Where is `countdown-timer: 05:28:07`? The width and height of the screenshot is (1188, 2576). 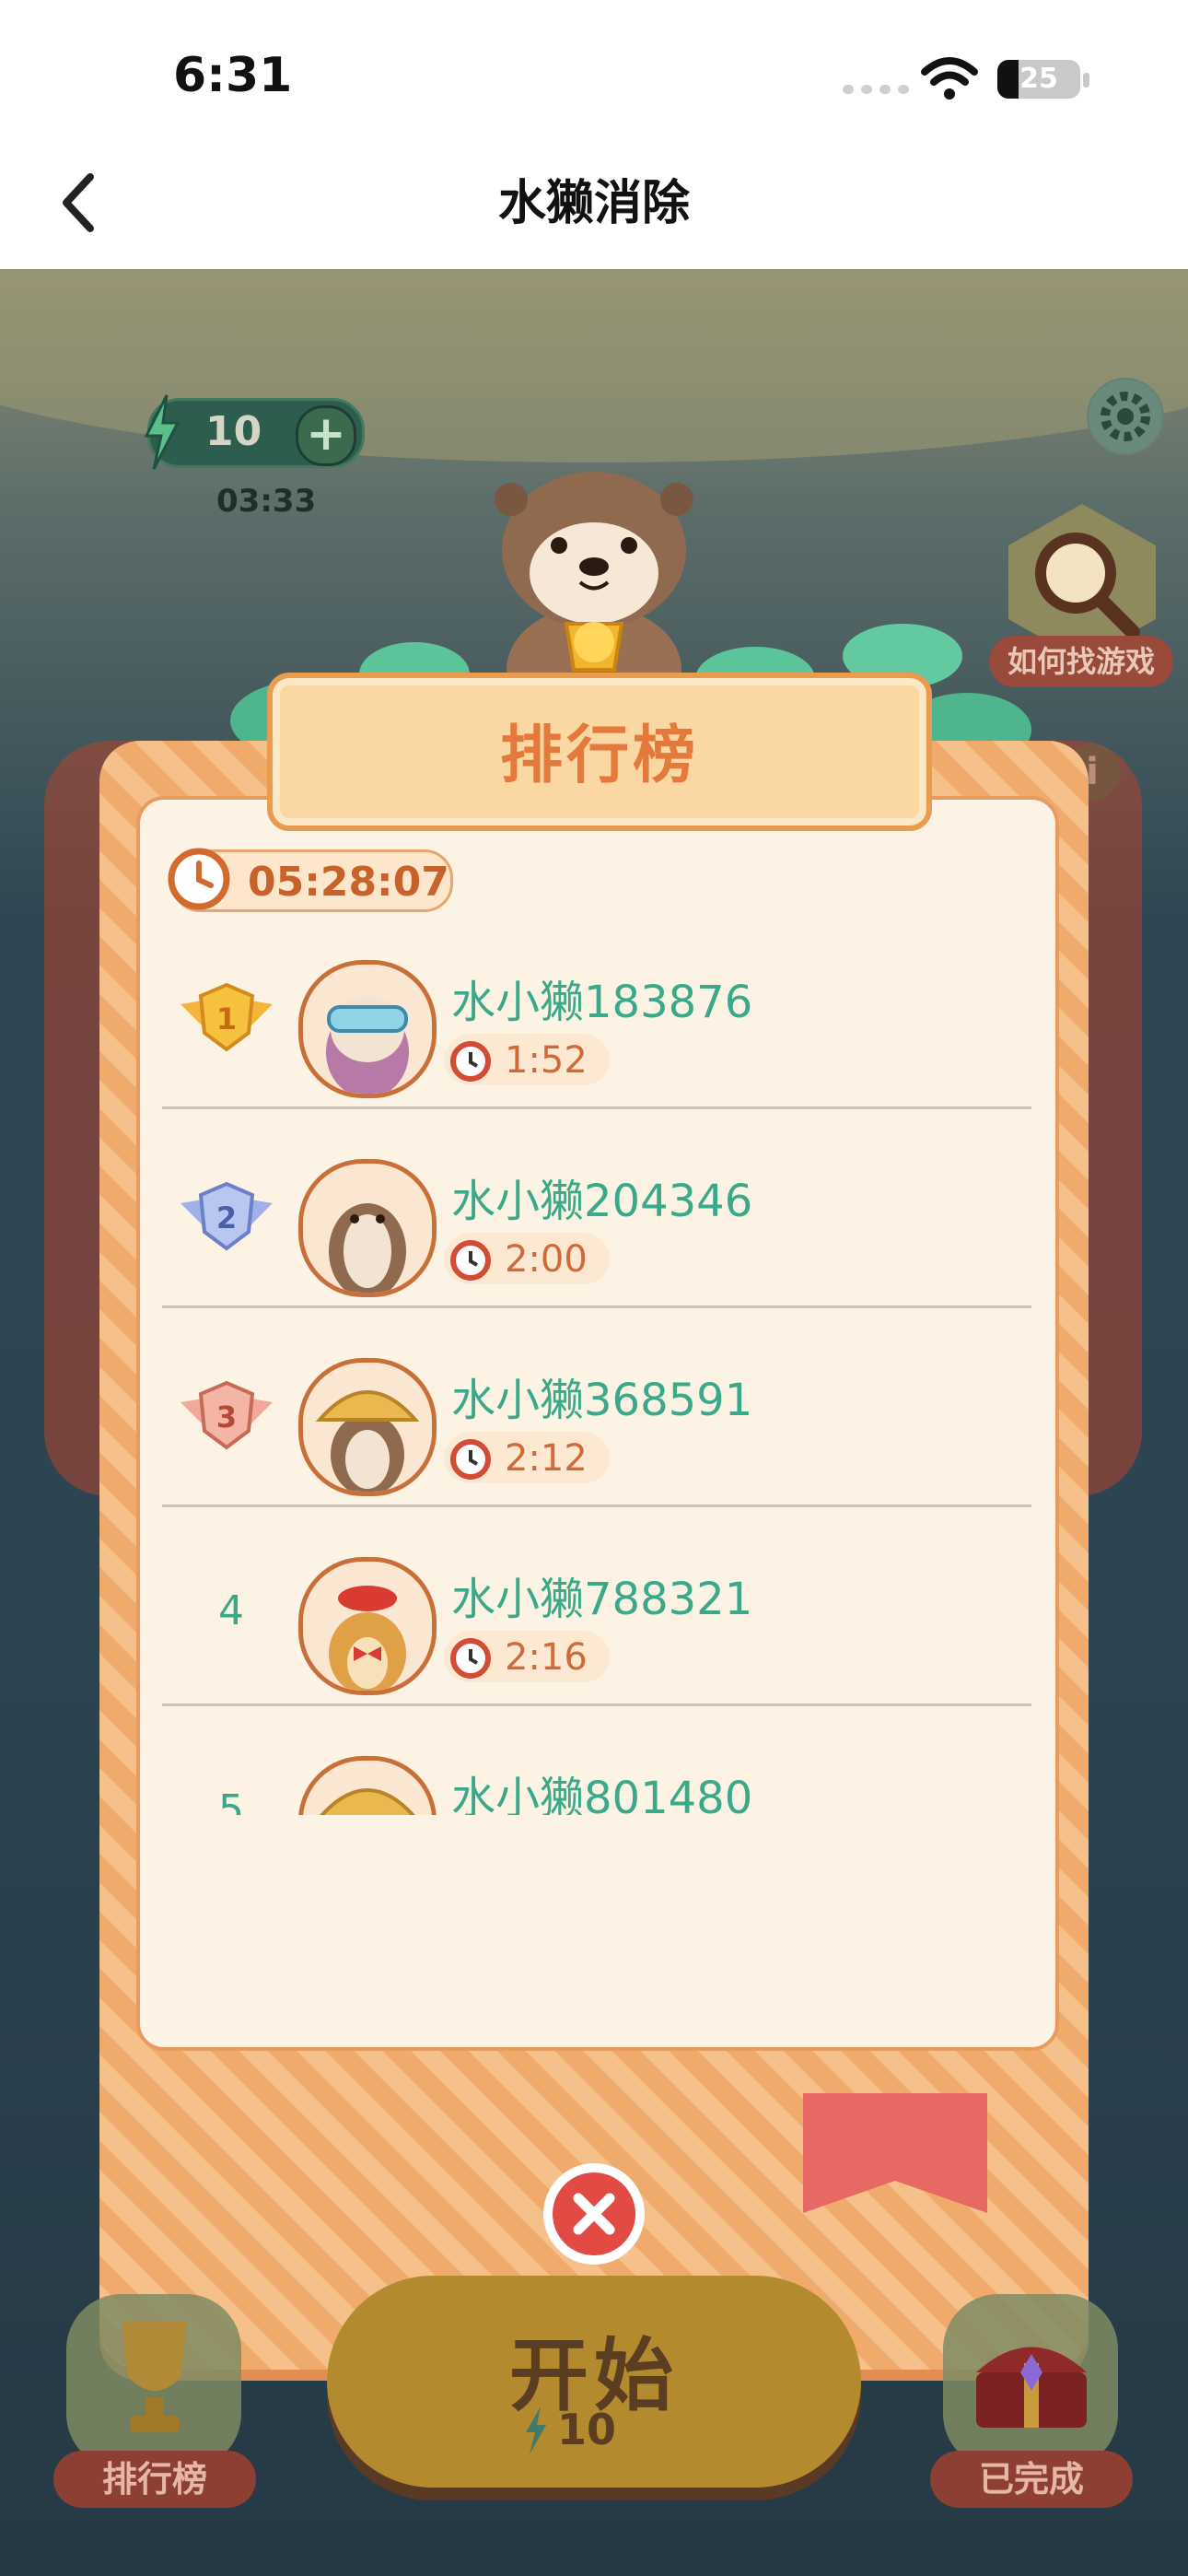
countdown-timer: 05:28:07 is located at coordinates (311, 880).